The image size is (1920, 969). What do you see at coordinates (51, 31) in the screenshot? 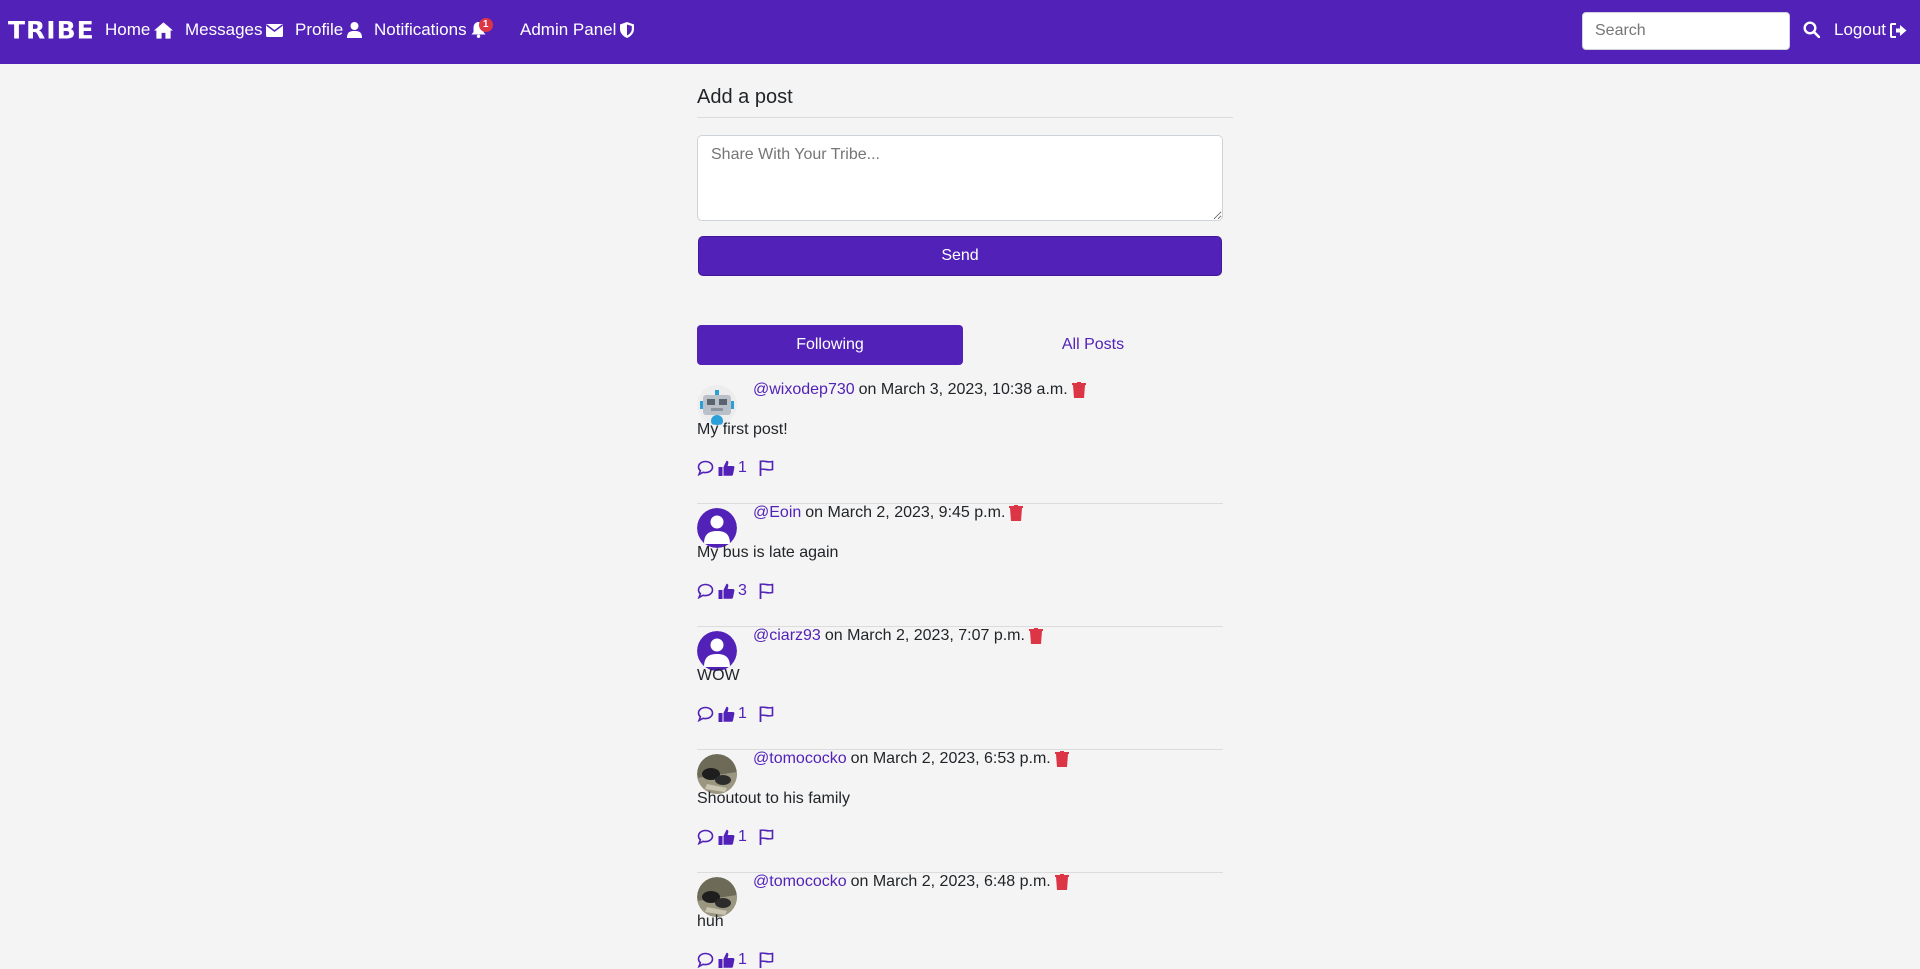
I see `brand-logo: TRIBE` at bounding box center [51, 31].